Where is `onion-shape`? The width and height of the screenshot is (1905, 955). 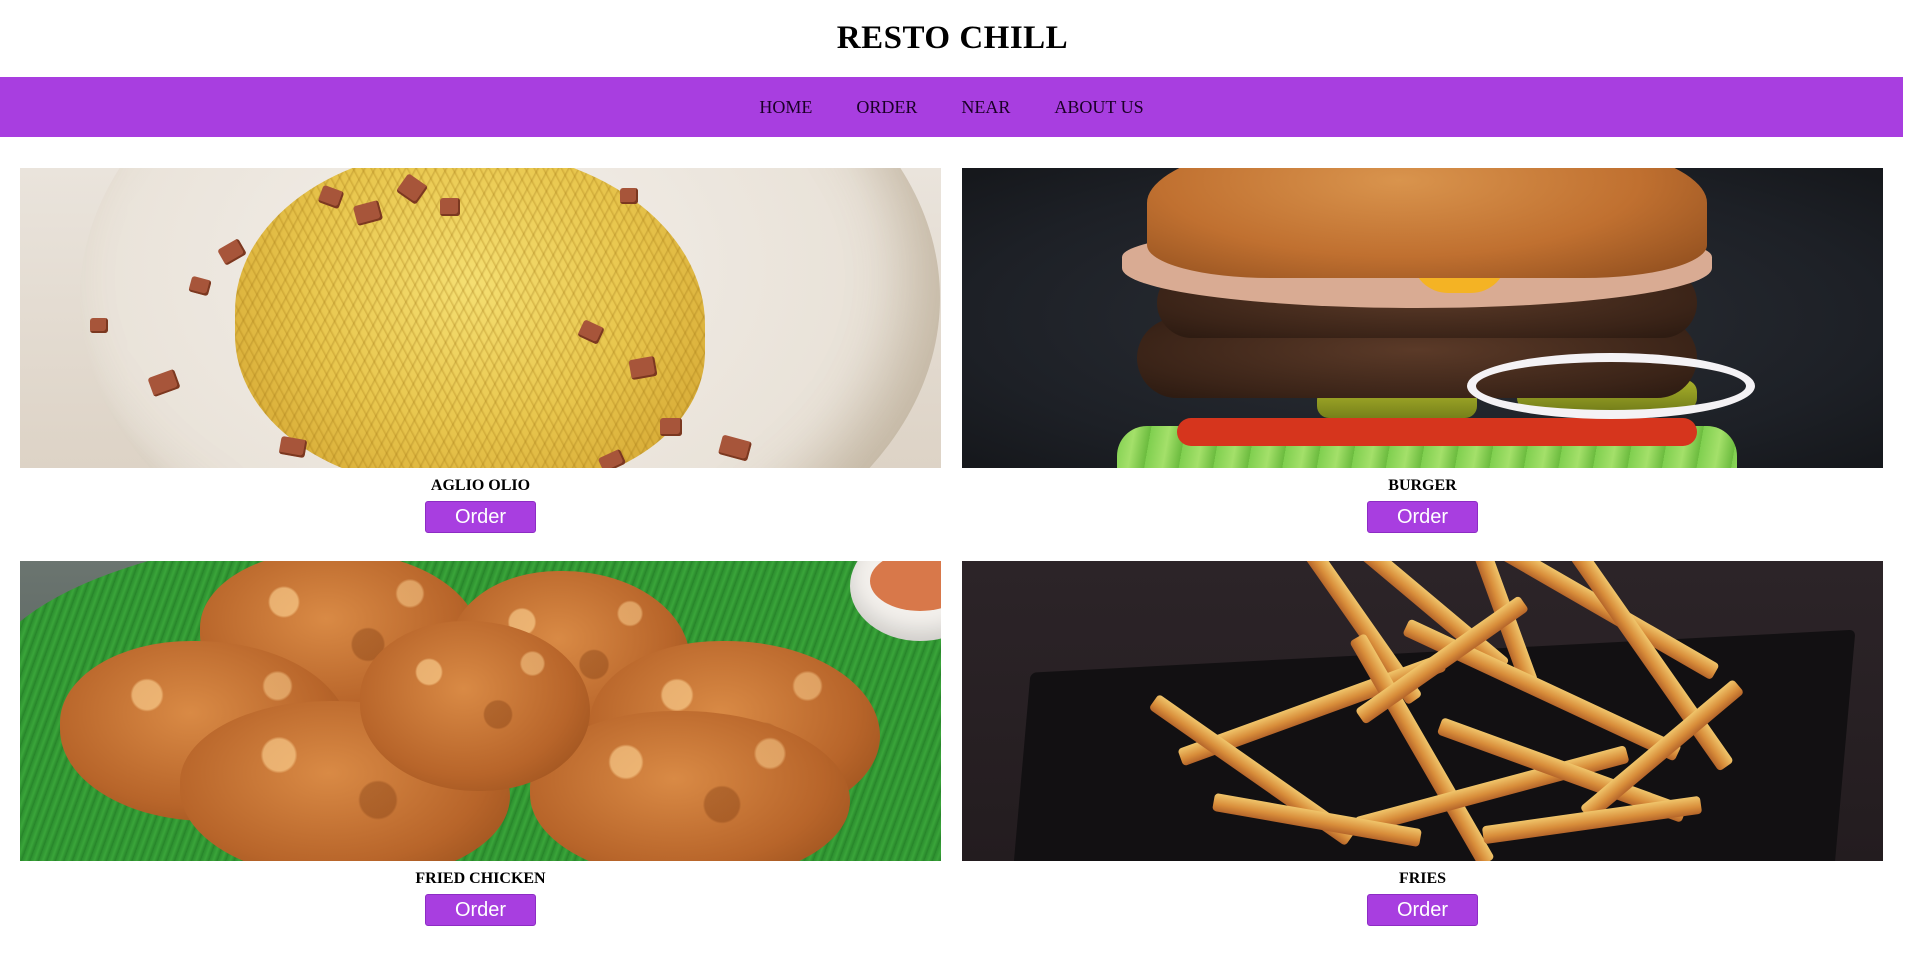
onion-shape is located at coordinates (1611, 386).